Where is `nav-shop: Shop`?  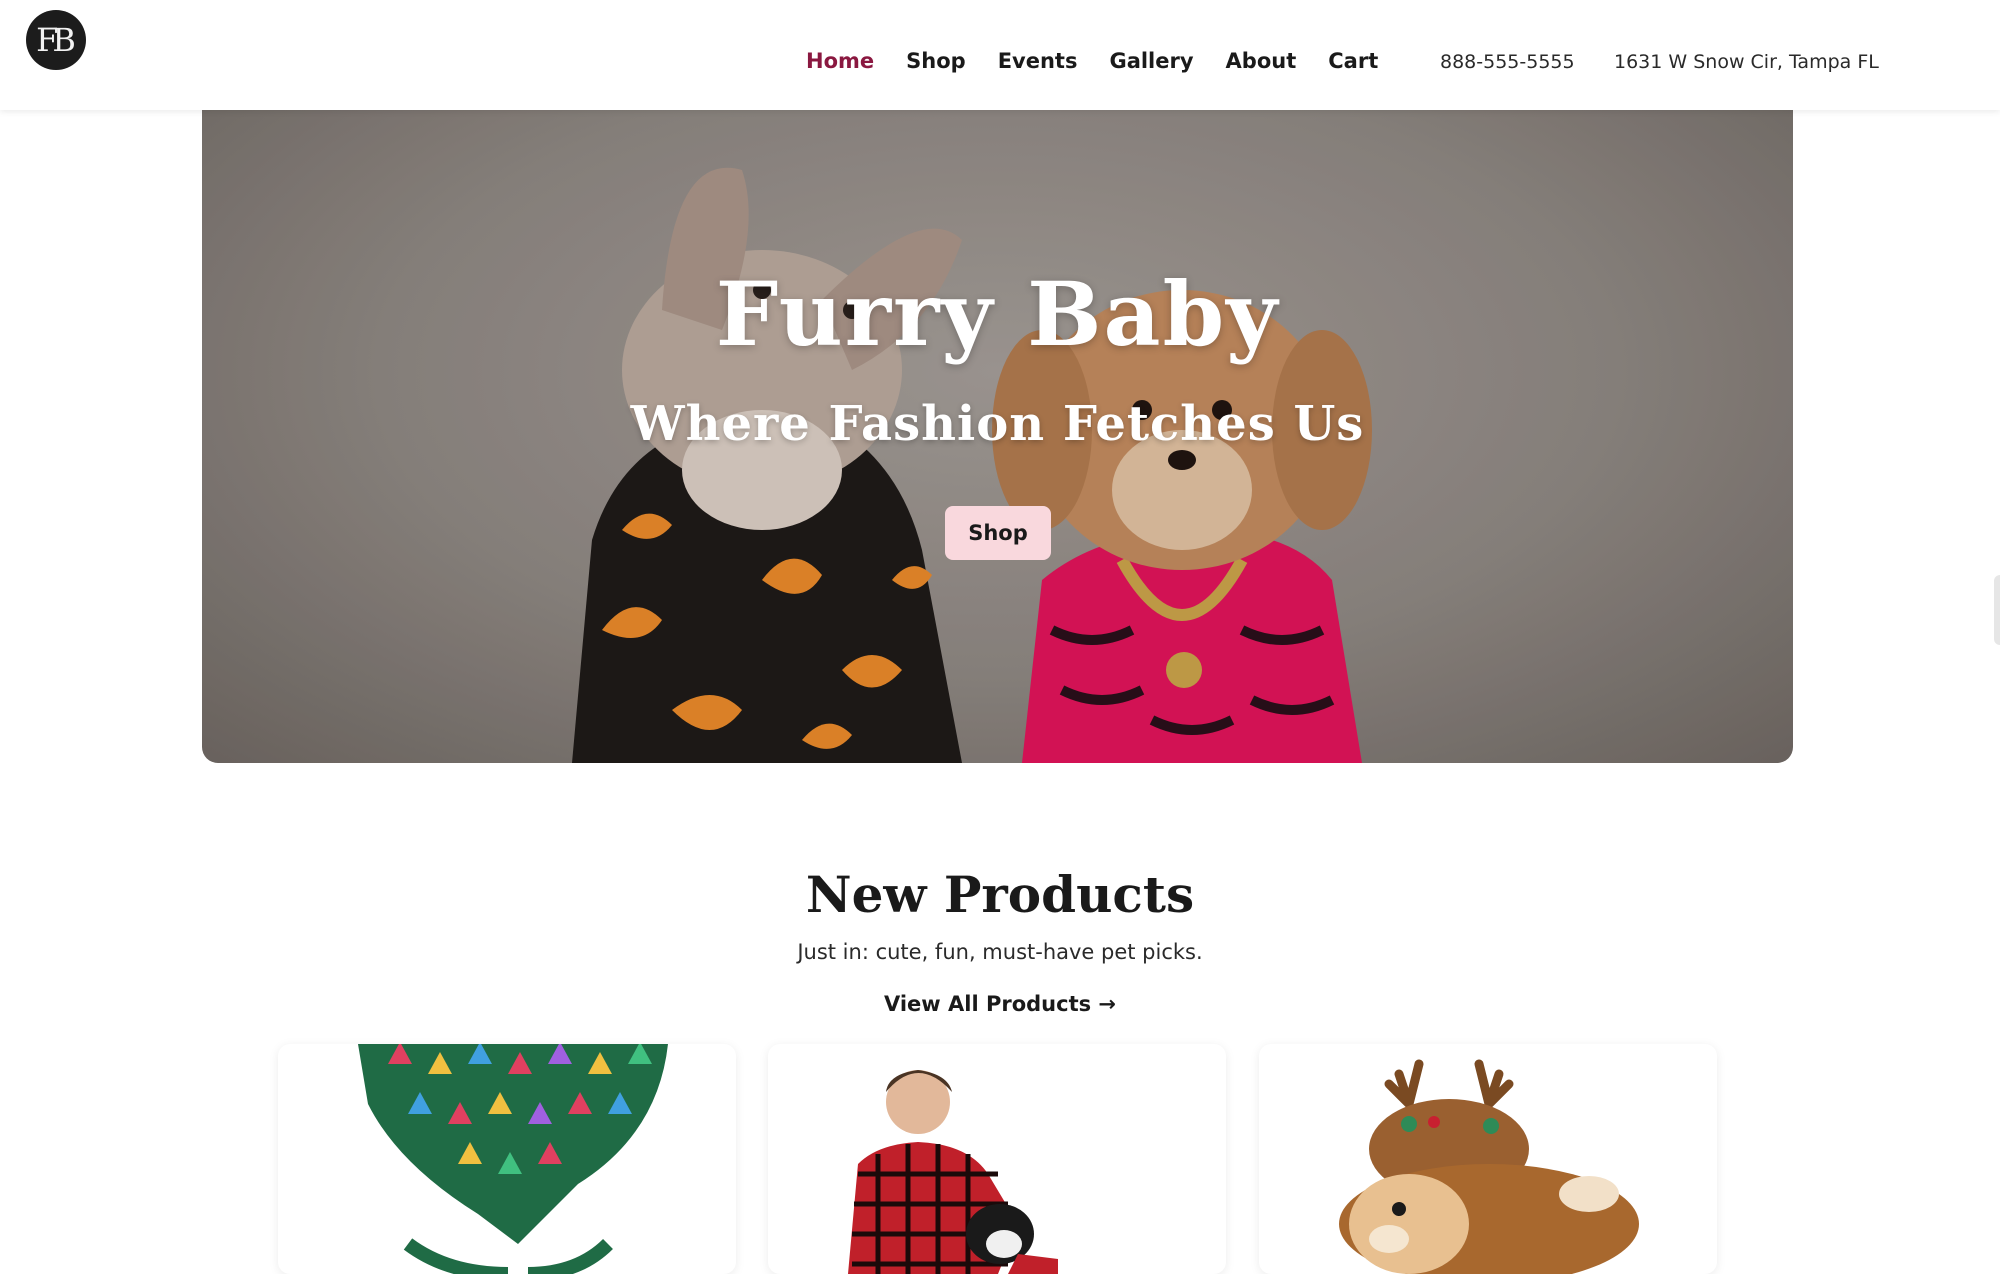 nav-shop: Shop is located at coordinates (936, 61).